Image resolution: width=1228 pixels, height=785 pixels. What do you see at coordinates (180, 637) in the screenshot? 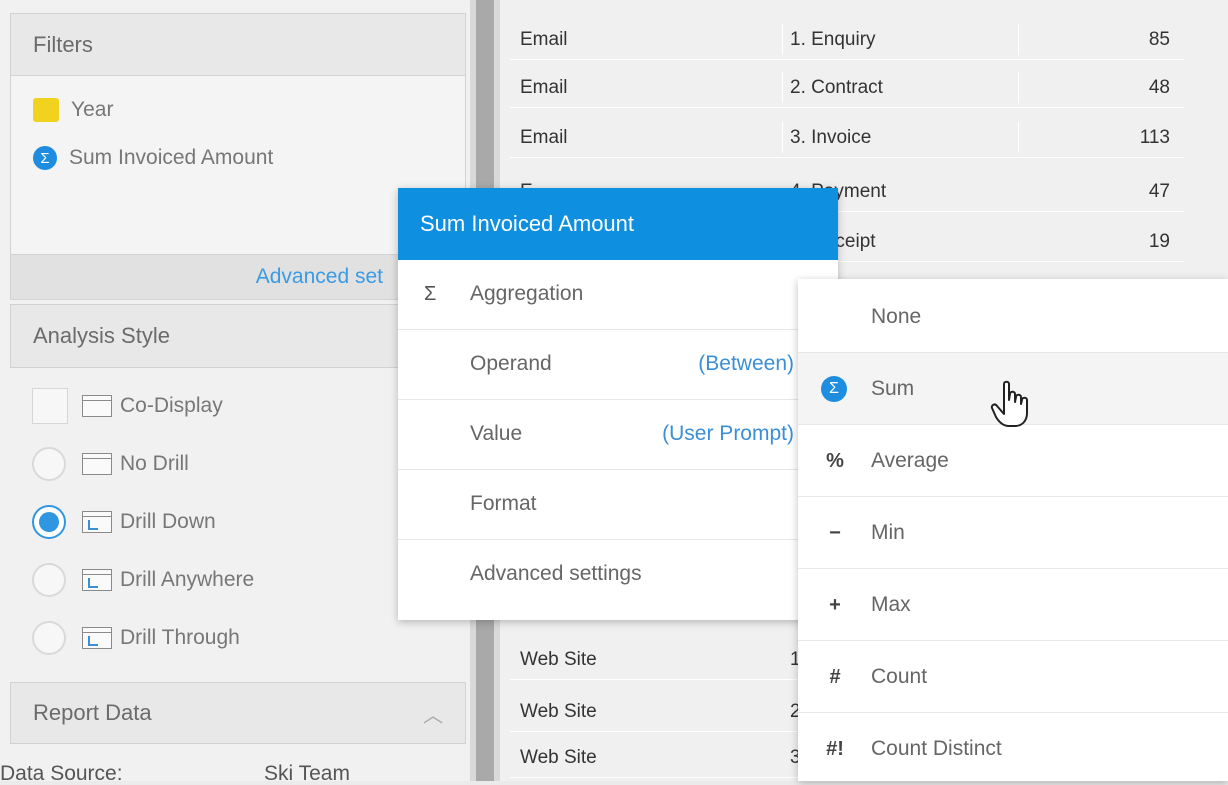
I see `style-option-label: Drill Through` at bounding box center [180, 637].